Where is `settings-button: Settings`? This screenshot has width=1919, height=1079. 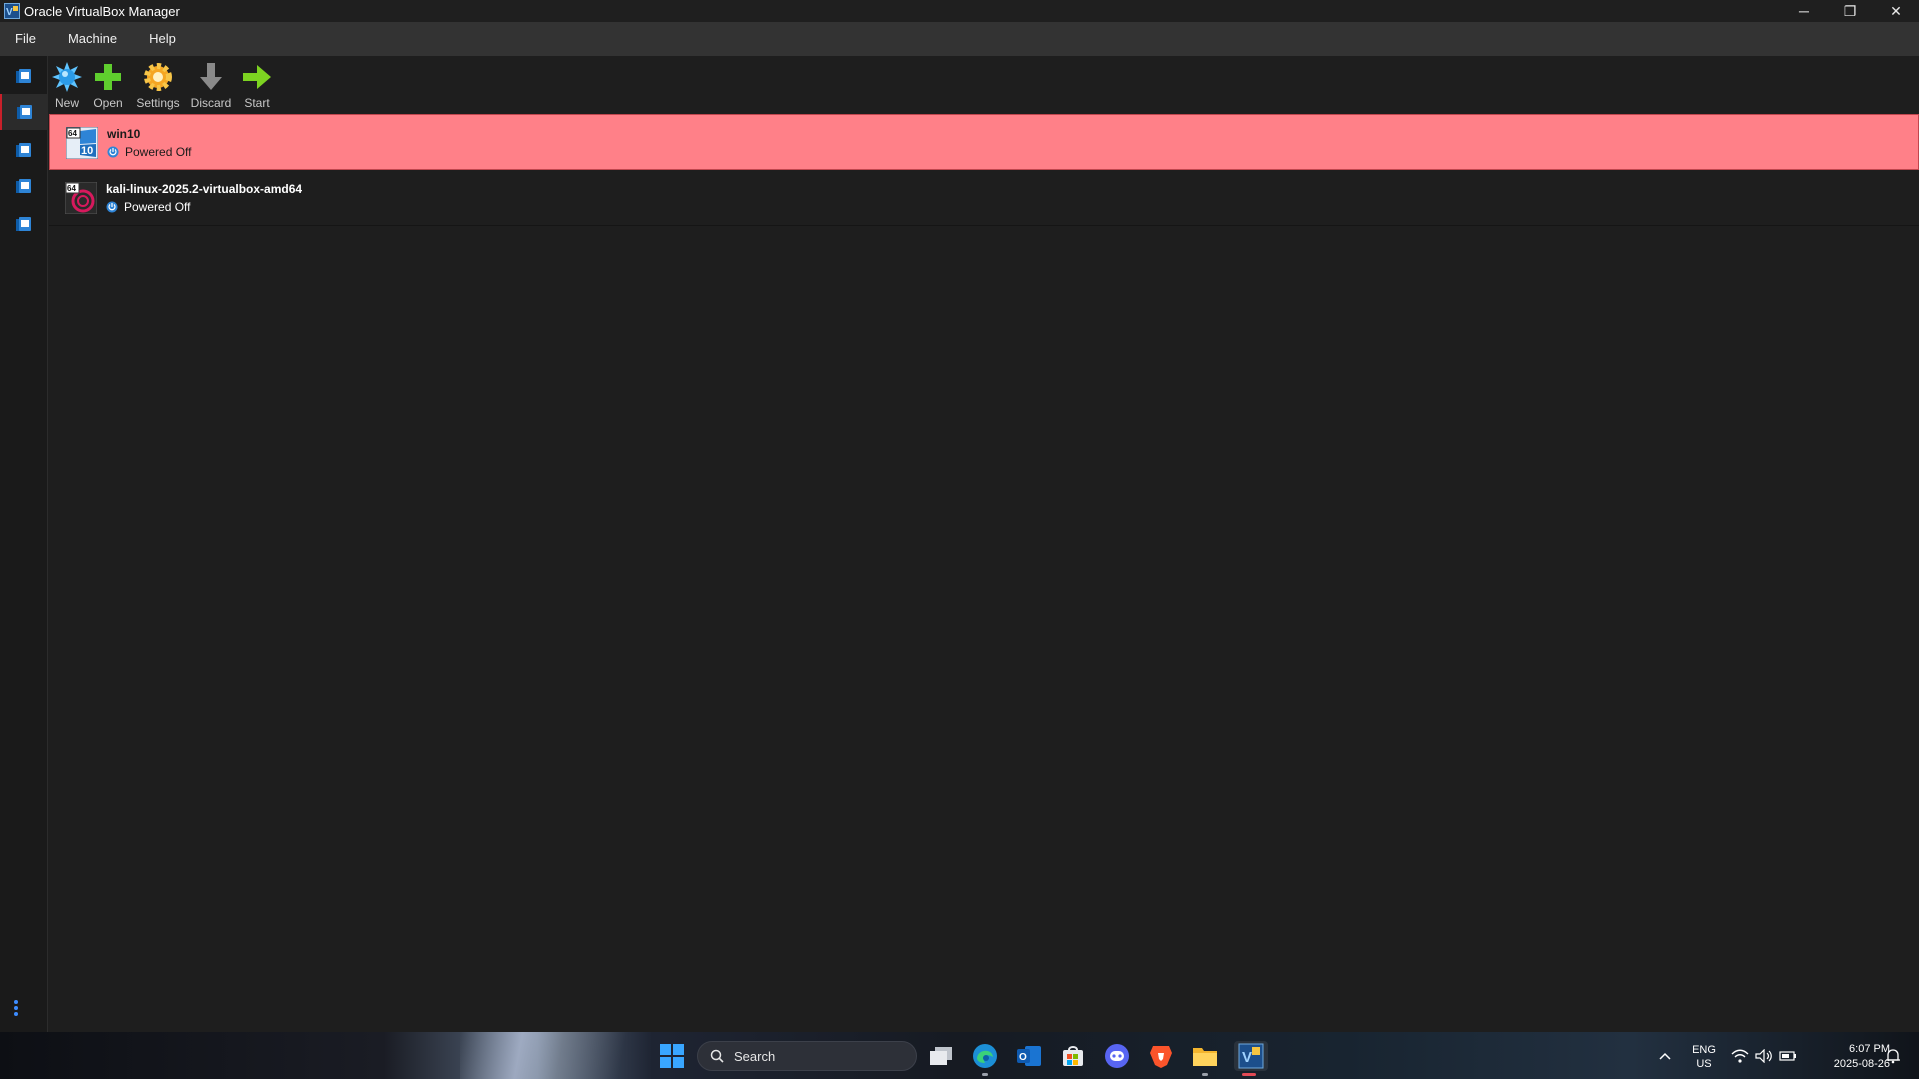
settings-button: Settings is located at coordinates (158, 85).